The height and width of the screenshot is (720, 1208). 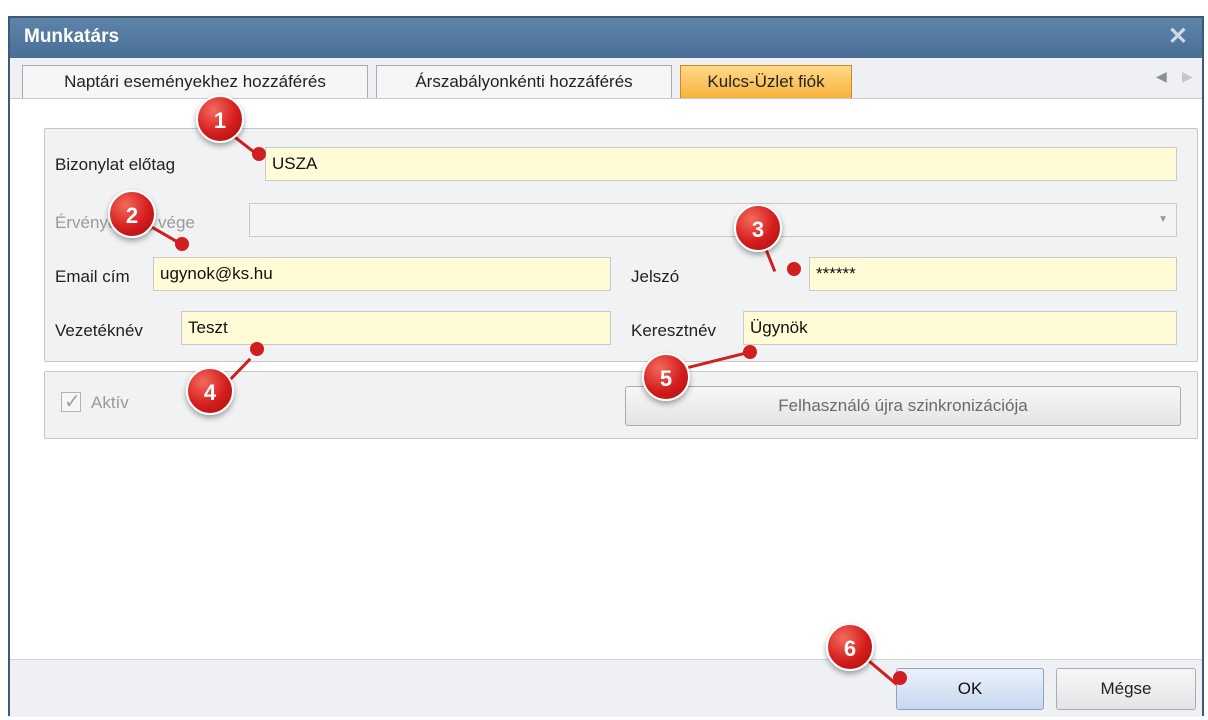 What do you see at coordinates (195, 81) in the screenshot?
I see `tab-calendar-access: Naptári eseményekhez hozzáférés` at bounding box center [195, 81].